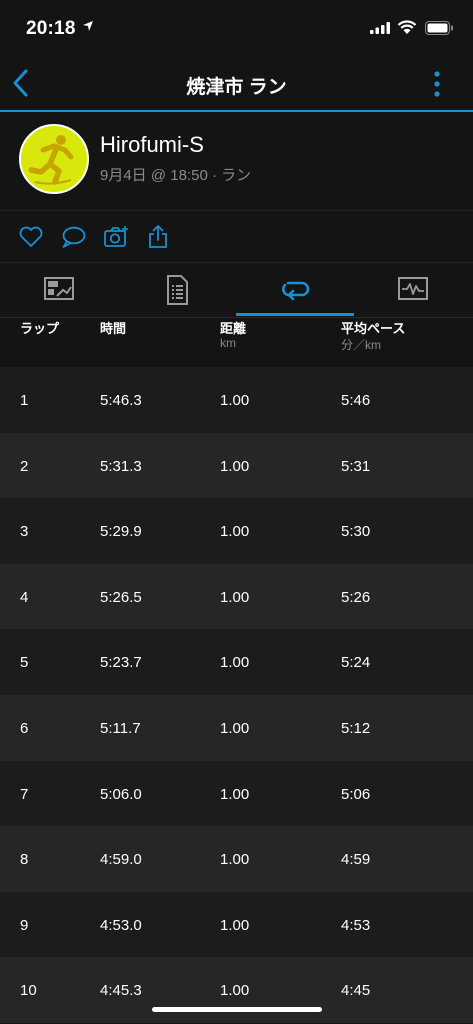  I want to click on wifi-icon, so click(407, 27).